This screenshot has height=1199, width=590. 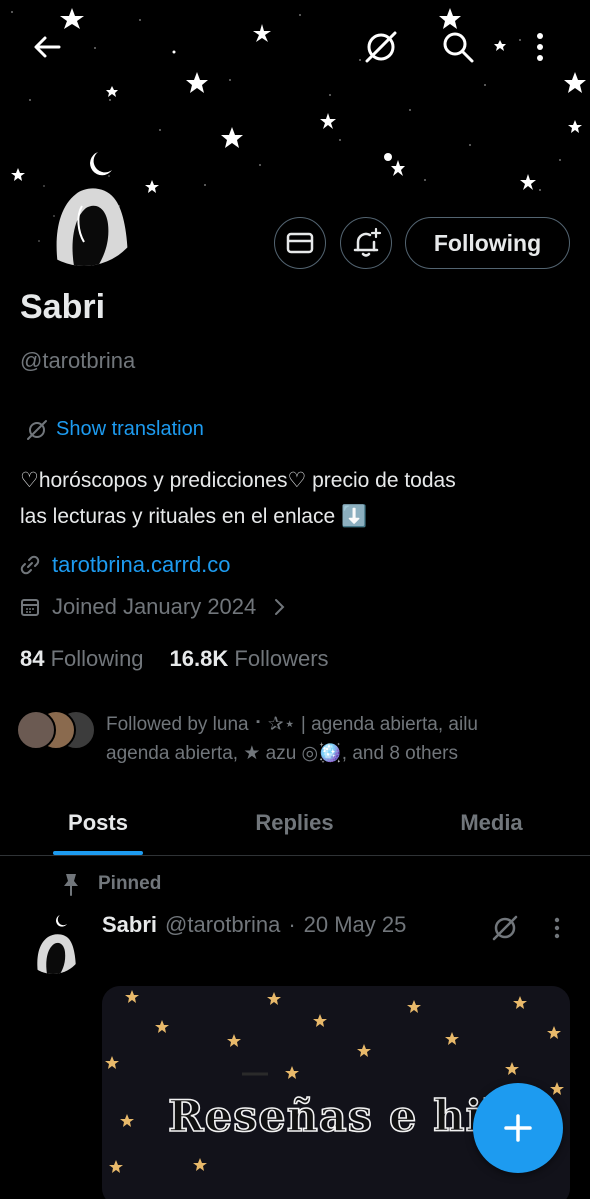 I want to click on mail-icon, so click(x=300, y=243).